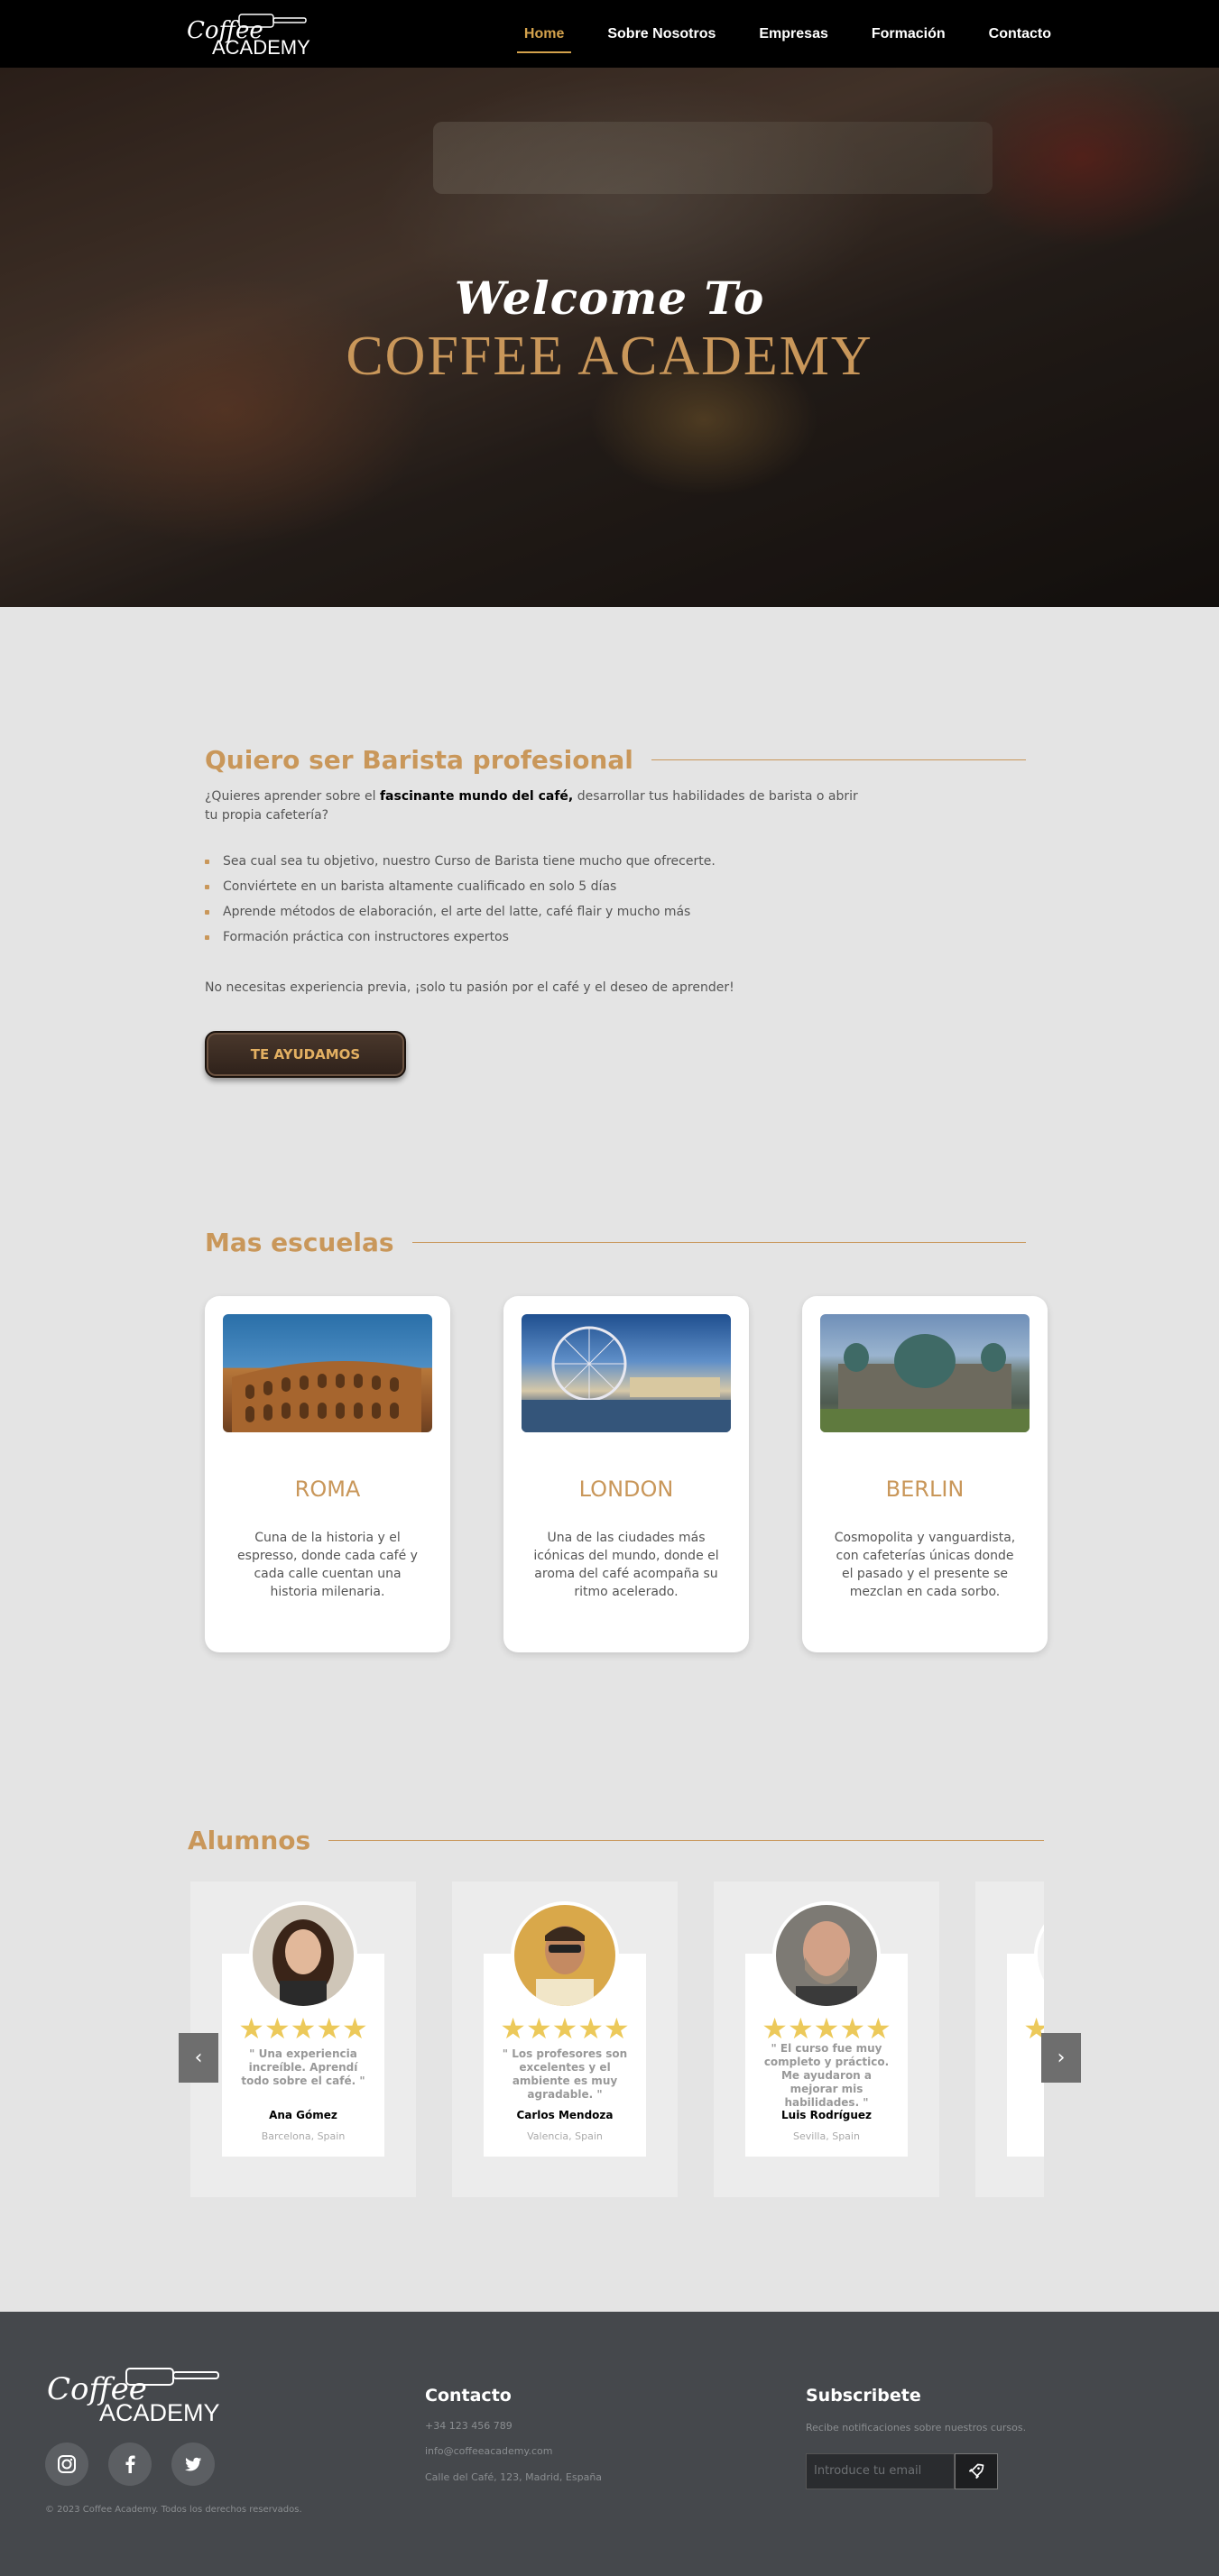 This screenshot has width=1219, height=2576. I want to click on nav-formacion: Formación, so click(909, 34).